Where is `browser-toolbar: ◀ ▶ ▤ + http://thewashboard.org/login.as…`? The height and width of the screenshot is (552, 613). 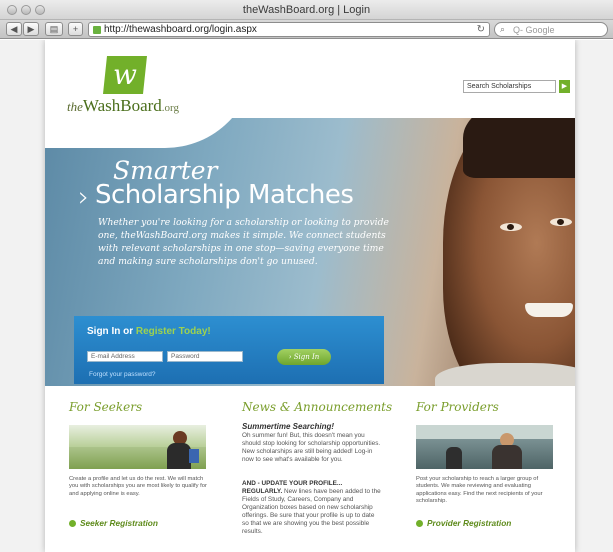
browser-toolbar: ◀ ▶ ▤ + http://thewashboard.org/login.as… is located at coordinates (306, 29).